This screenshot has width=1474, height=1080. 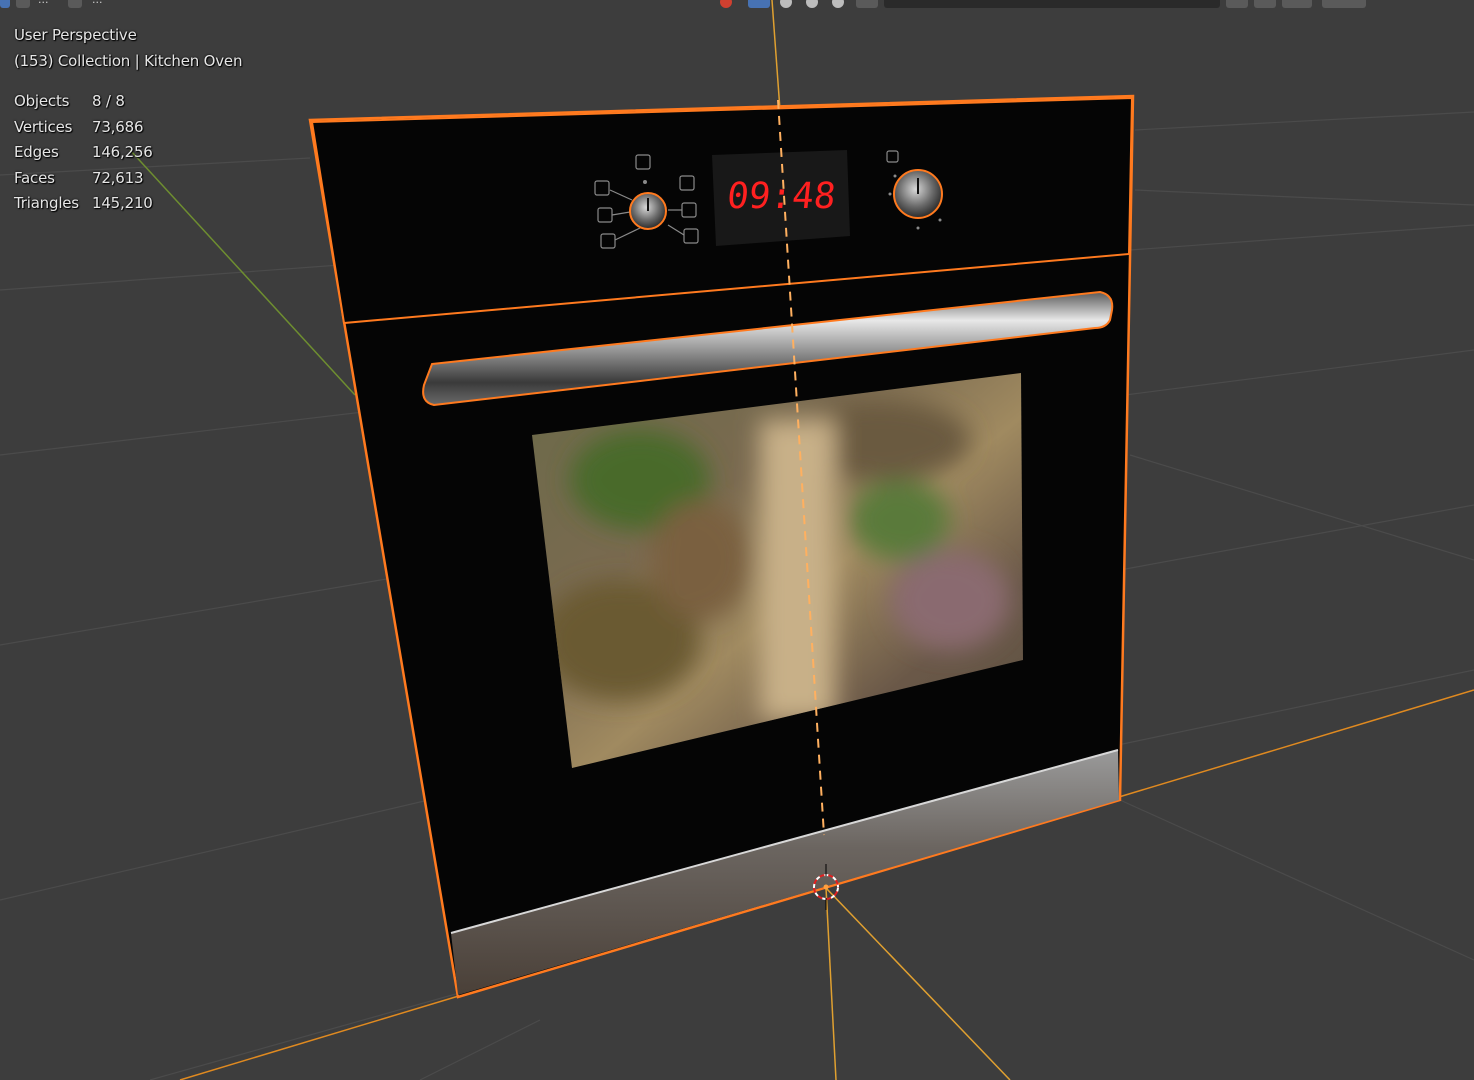 What do you see at coordinates (831, 983) in the screenshot?
I see `axis-line-lower` at bounding box center [831, 983].